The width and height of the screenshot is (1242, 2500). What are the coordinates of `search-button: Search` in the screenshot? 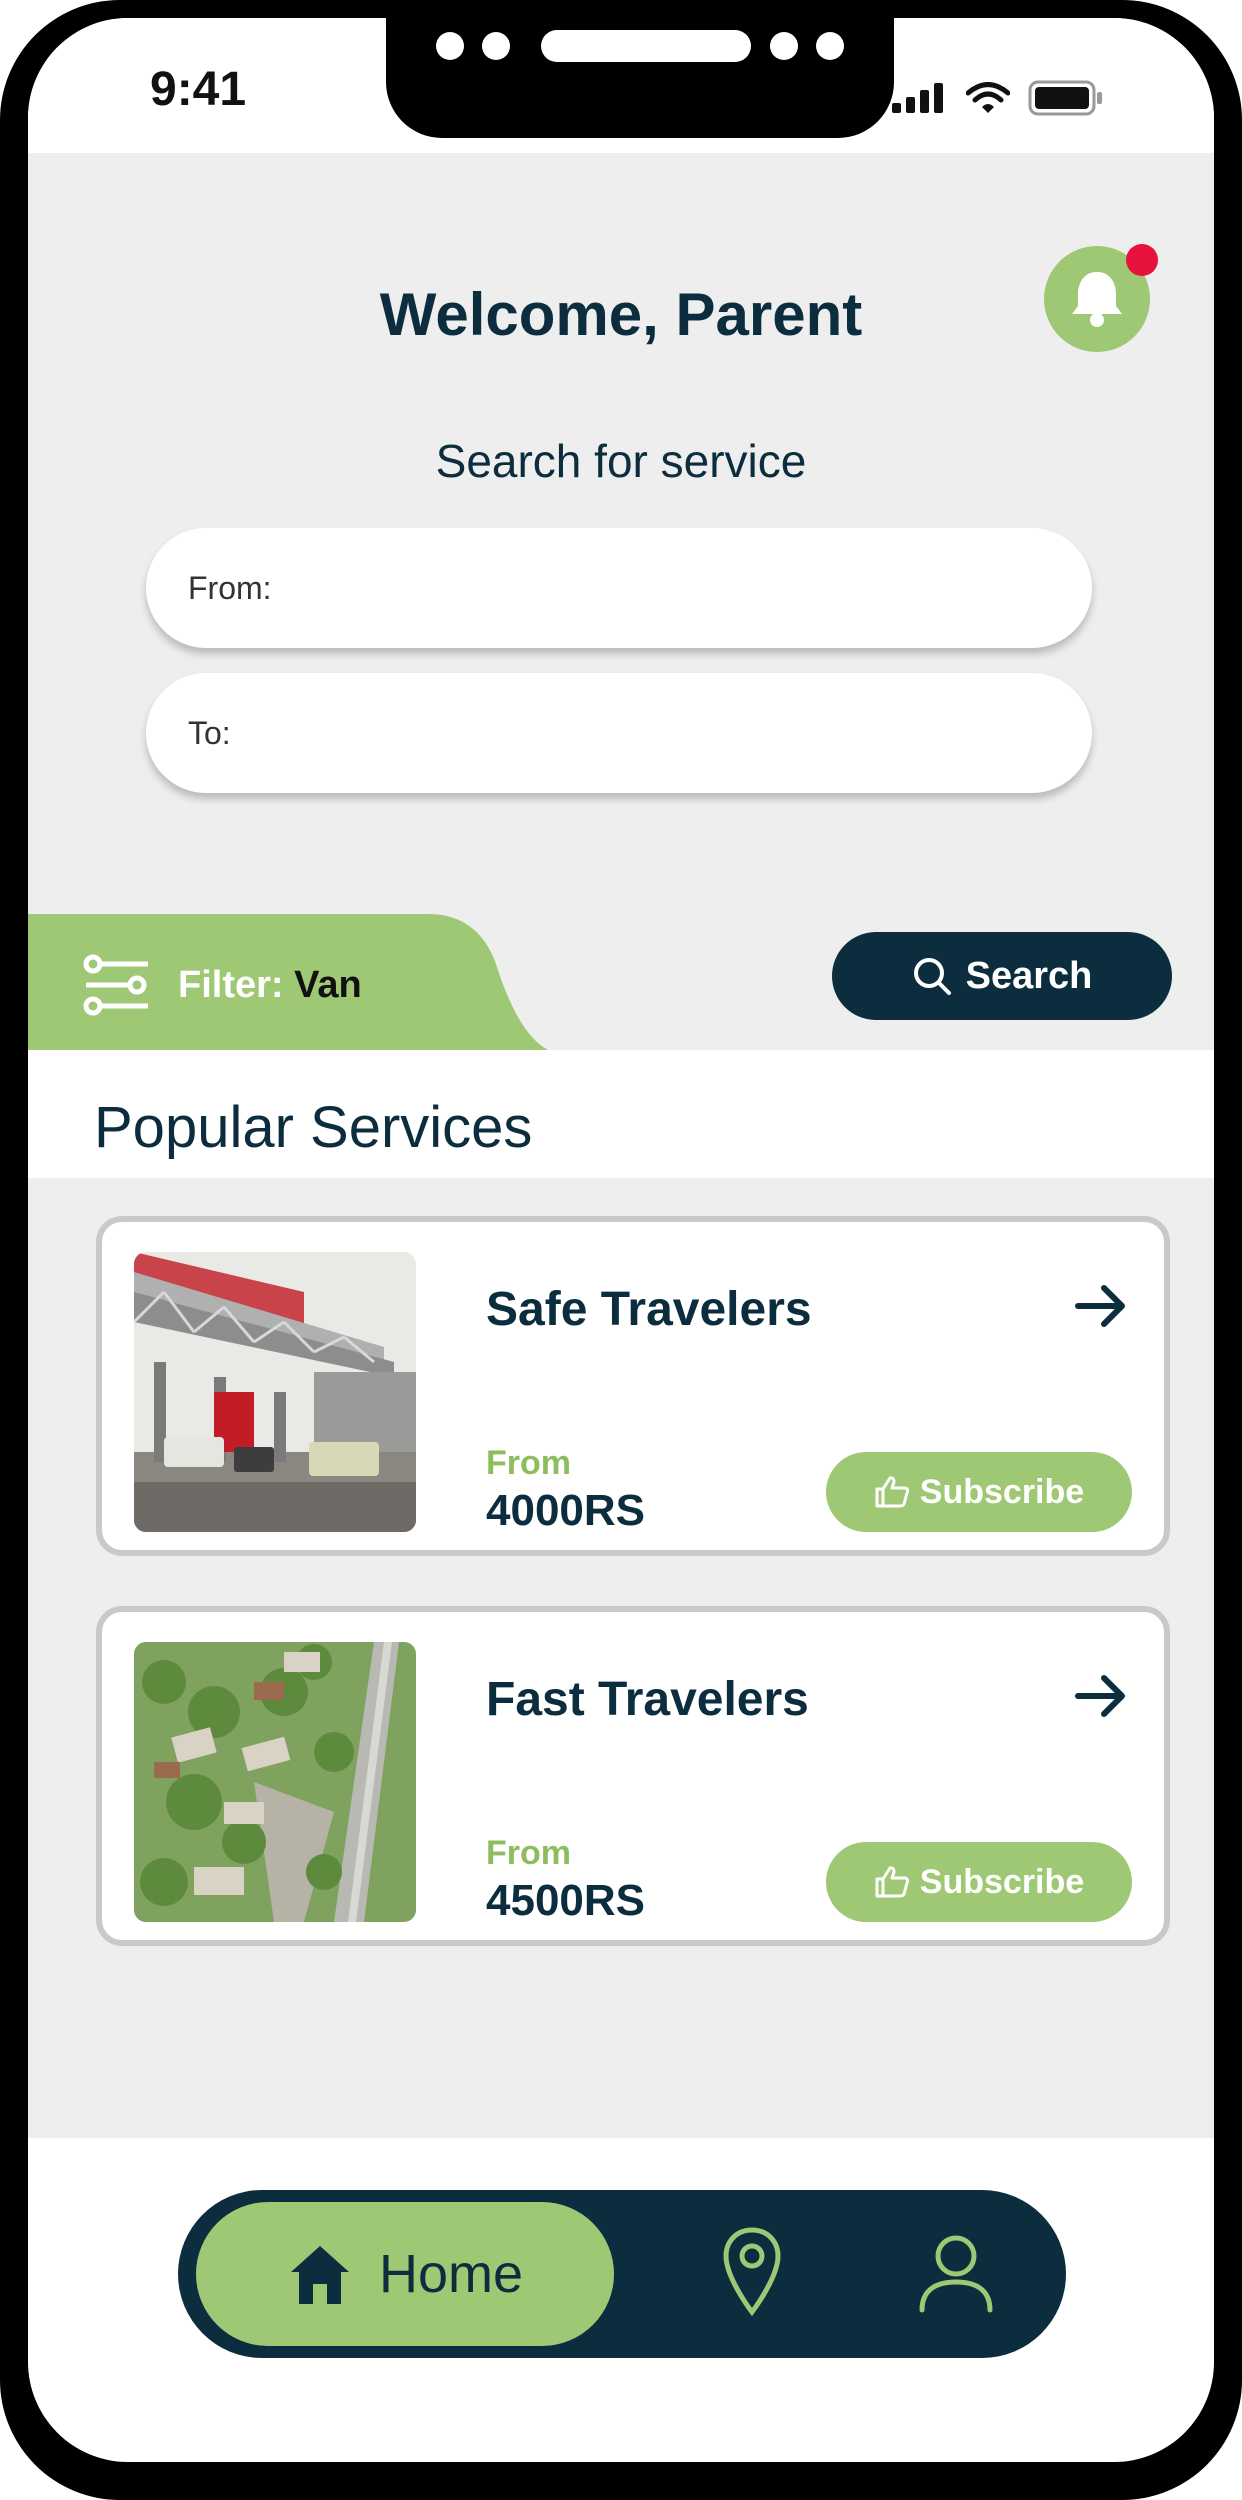 It's located at (1002, 976).